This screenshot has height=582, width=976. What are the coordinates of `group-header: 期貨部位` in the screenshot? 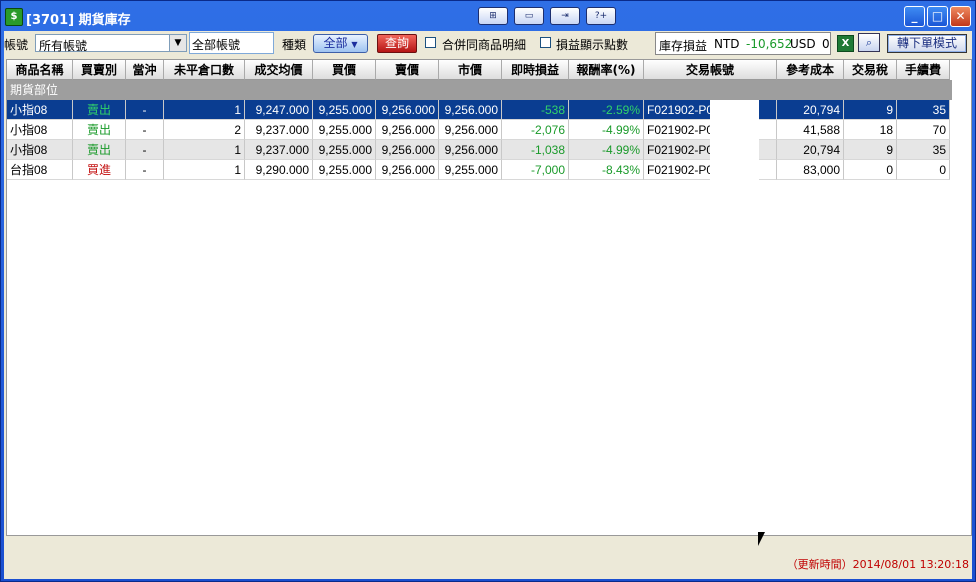 It's located at (479, 90).